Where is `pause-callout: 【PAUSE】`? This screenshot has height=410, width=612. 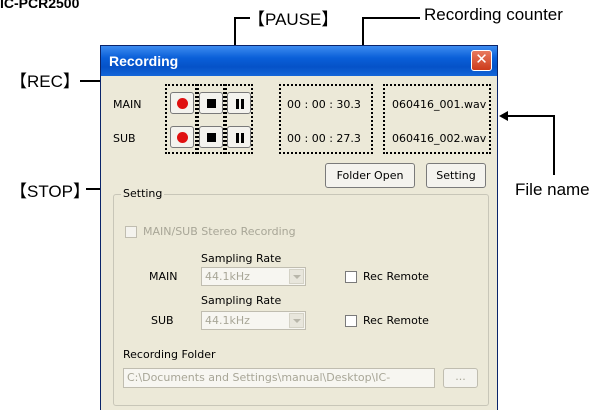
pause-callout: 【PAUSE】 is located at coordinates (293, 19).